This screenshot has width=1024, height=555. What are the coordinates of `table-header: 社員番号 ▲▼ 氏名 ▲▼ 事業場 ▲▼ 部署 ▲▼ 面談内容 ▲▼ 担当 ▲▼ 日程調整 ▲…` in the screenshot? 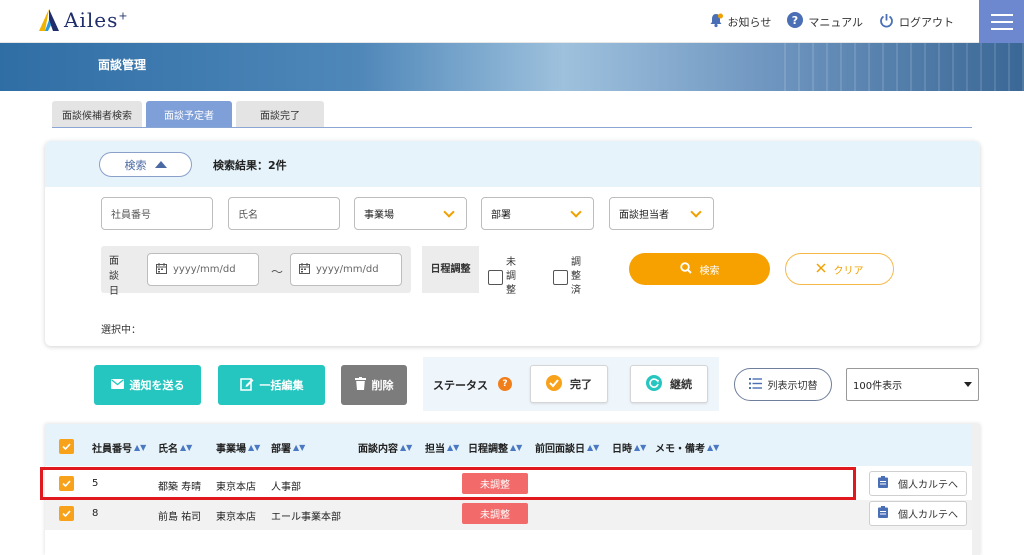 It's located at (512, 445).